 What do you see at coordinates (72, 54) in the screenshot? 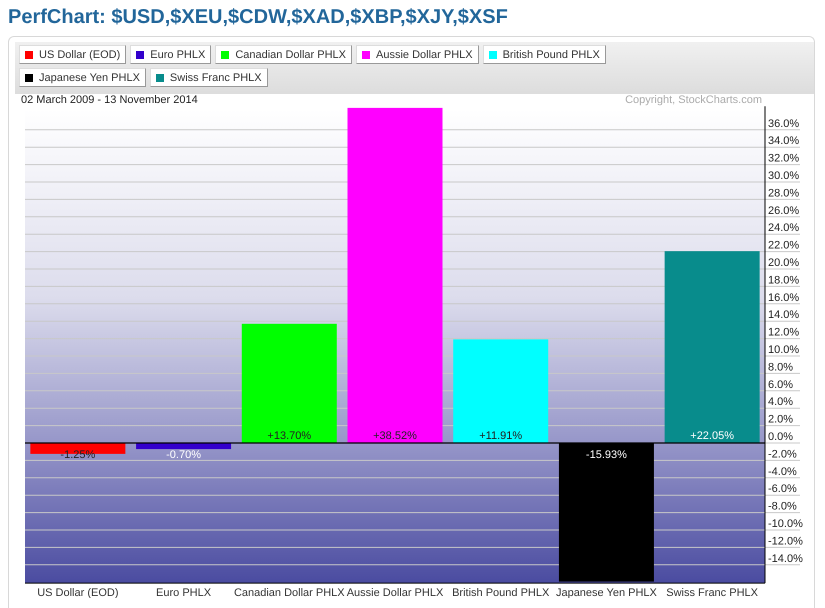
I see `legend-toggle: US Dollar (EOD)` at bounding box center [72, 54].